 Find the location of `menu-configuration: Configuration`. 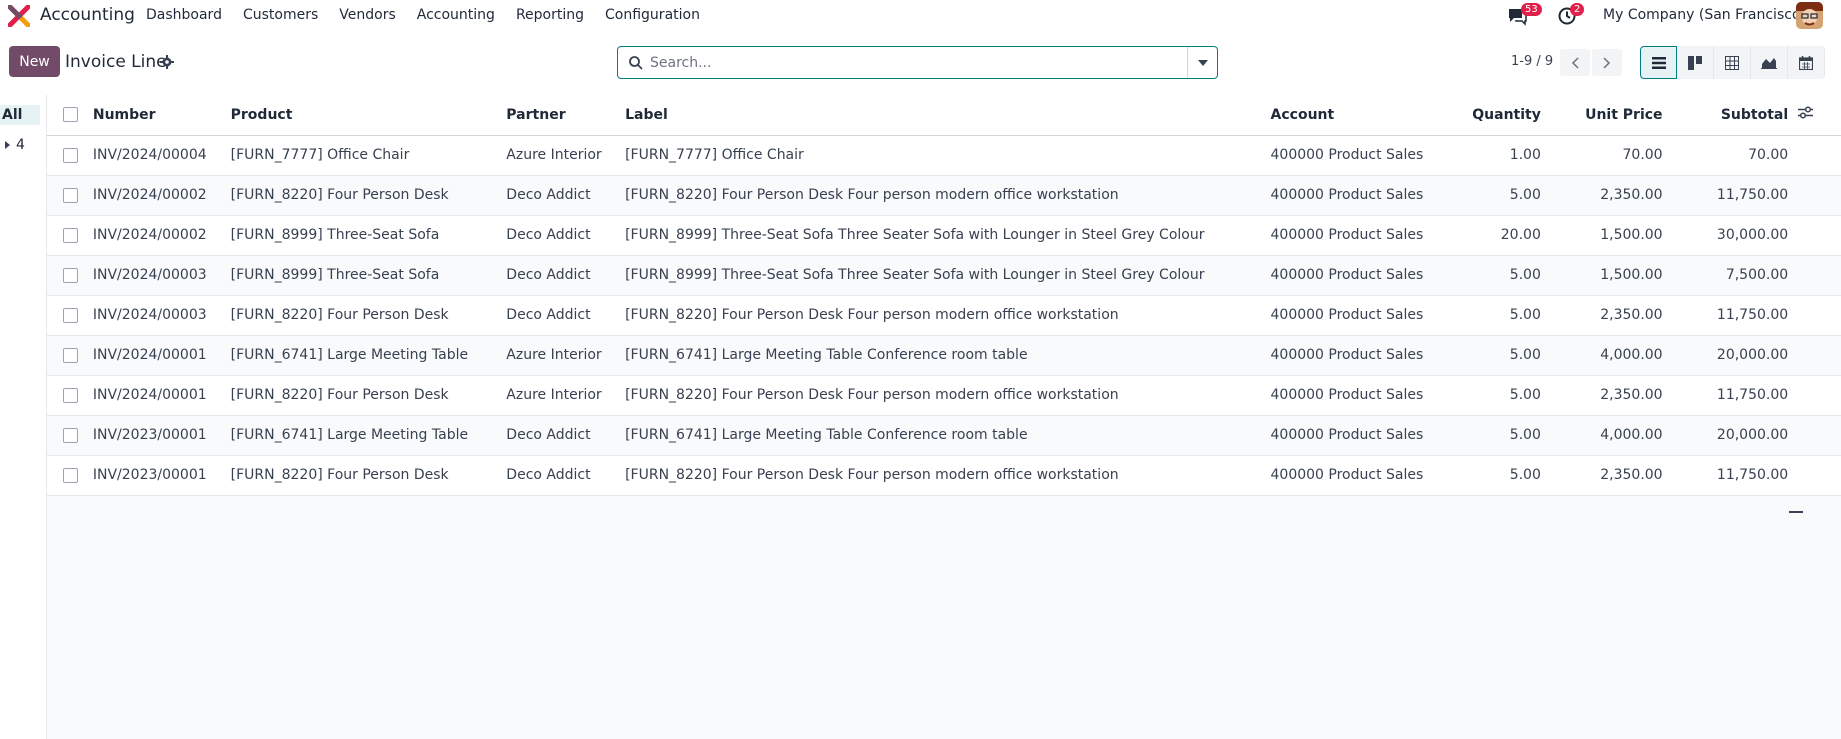

menu-configuration: Configuration is located at coordinates (652, 15).